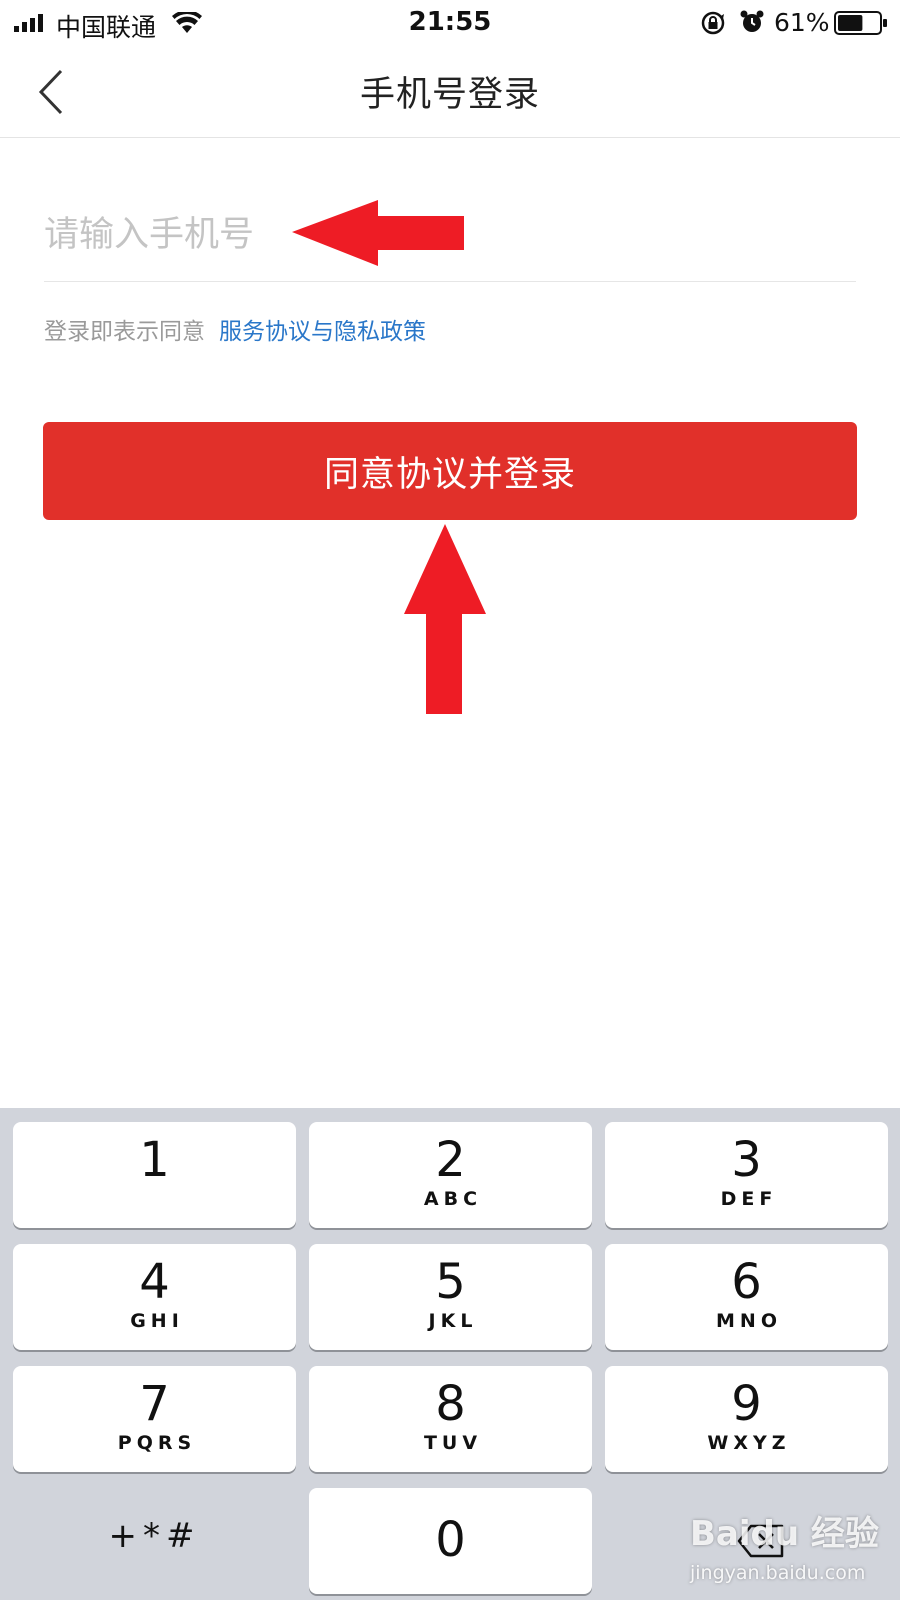 Image resolution: width=900 pixels, height=1600 pixels. I want to click on key-letters: PQRS, so click(157, 1443).